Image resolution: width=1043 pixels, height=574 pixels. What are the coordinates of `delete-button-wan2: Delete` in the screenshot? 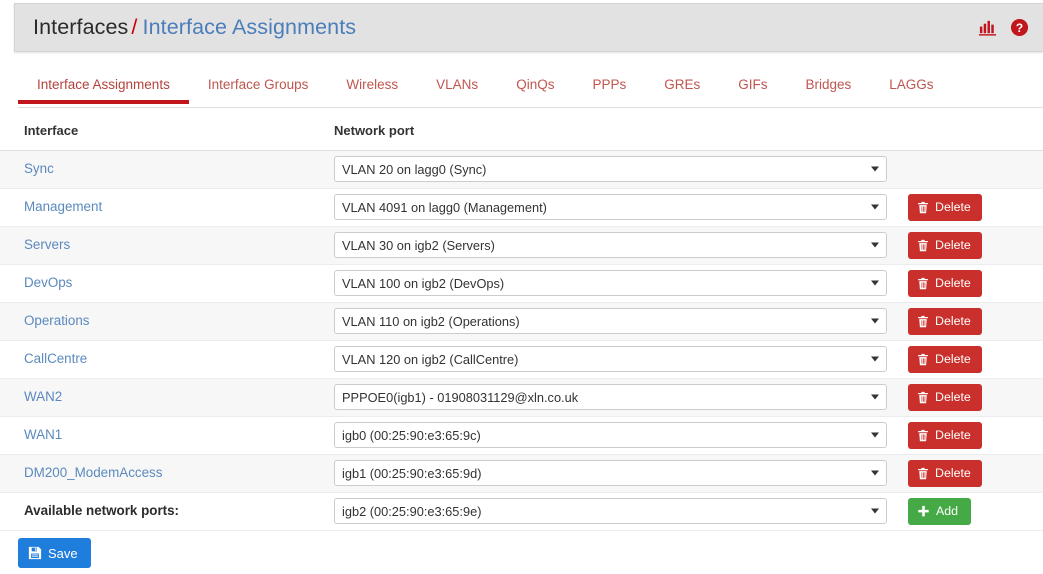 It's located at (945, 397).